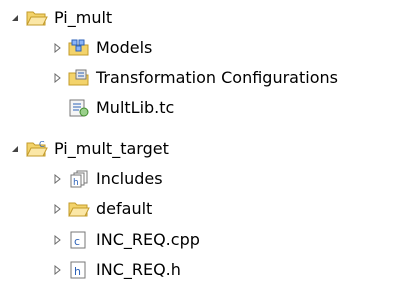 Image resolution: width=408 pixels, height=302 pixels. I want to click on tree-item-label: MultLib.tc, so click(135, 107).